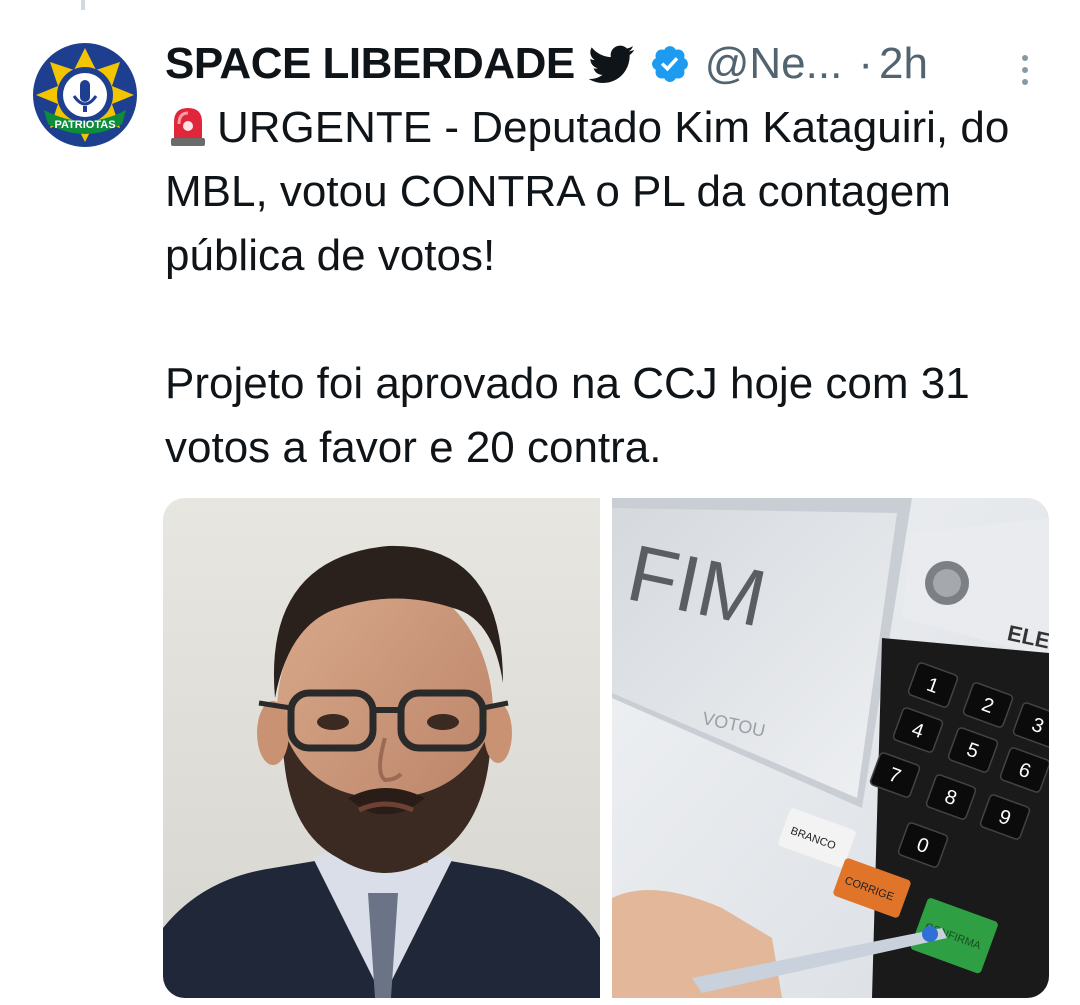  What do you see at coordinates (903, 64) in the screenshot?
I see `tweet-time: 2h` at bounding box center [903, 64].